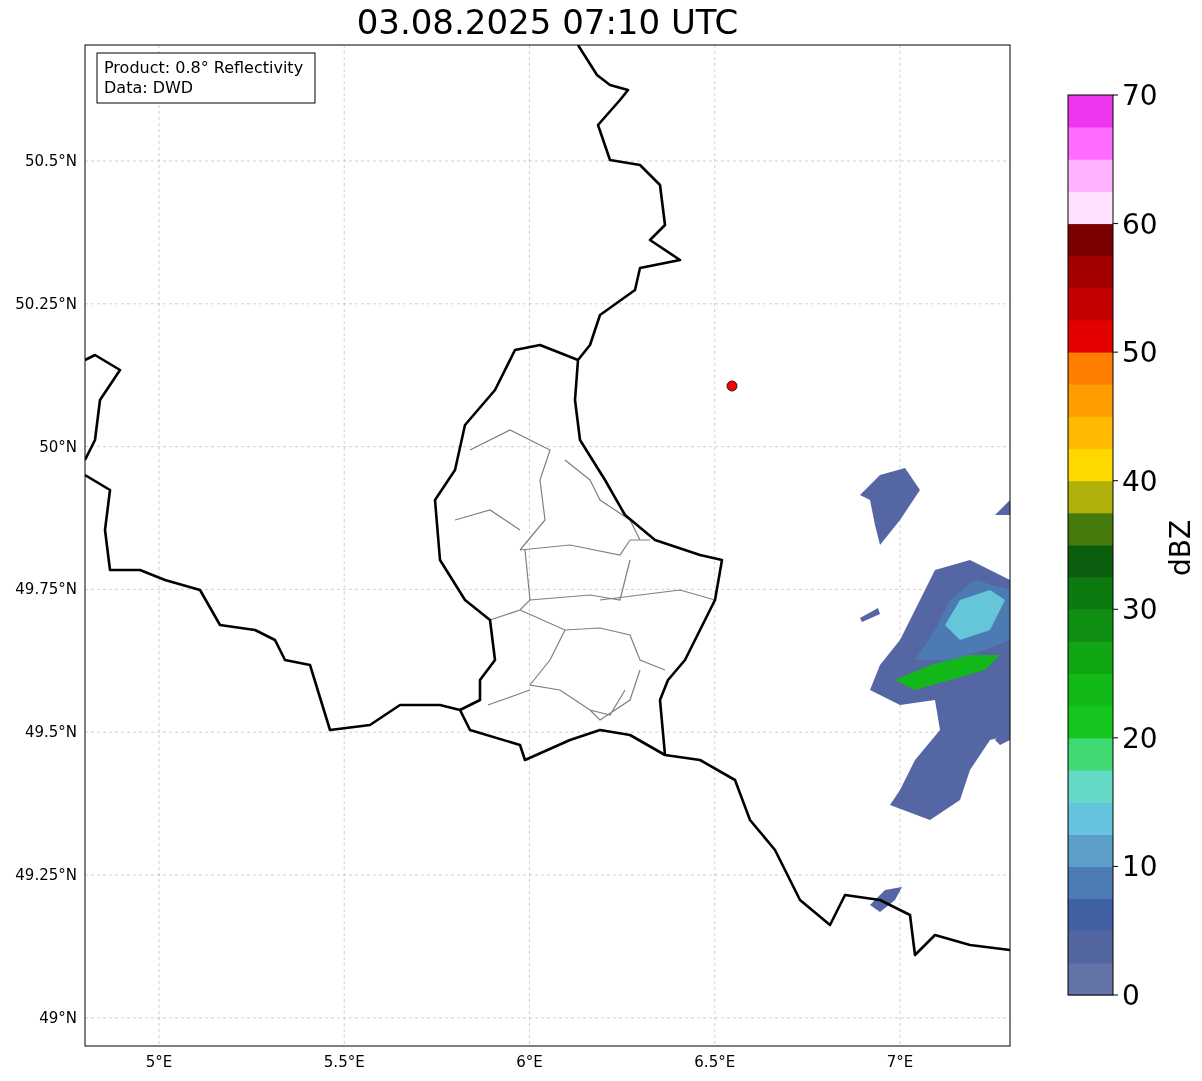 Image resolution: width=1202 pixels, height=1081 pixels. What do you see at coordinates (1140, 353) in the screenshot?
I see `colorbar-tick-label: 50` at bounding box center [1140, 353].